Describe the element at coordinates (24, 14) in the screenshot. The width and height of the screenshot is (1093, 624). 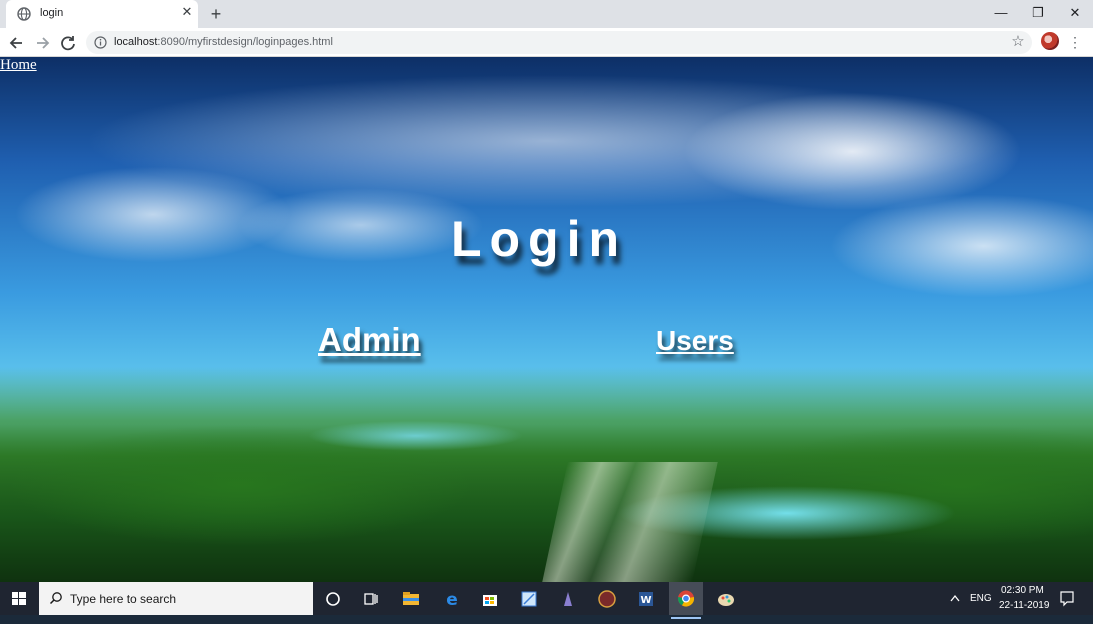
I see `globe-icon` at that location.